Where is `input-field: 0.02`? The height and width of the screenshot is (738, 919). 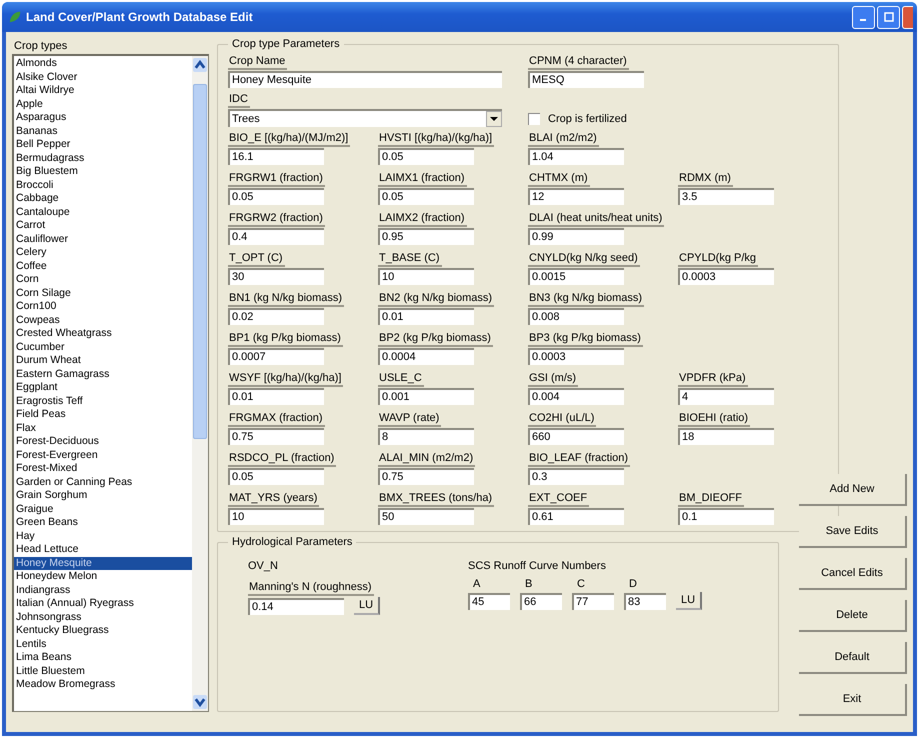
input-field: 0.02 is located at coordinates (276, 316).